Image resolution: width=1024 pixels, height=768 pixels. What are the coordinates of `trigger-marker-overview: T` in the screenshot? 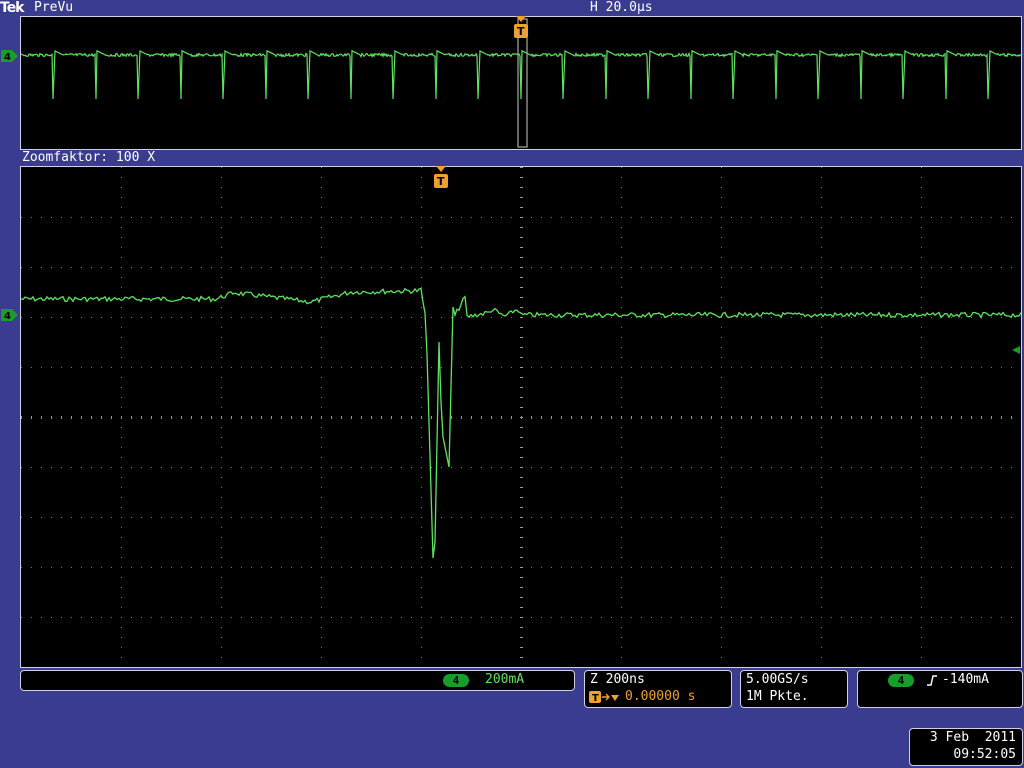 It's located at (521, 28).